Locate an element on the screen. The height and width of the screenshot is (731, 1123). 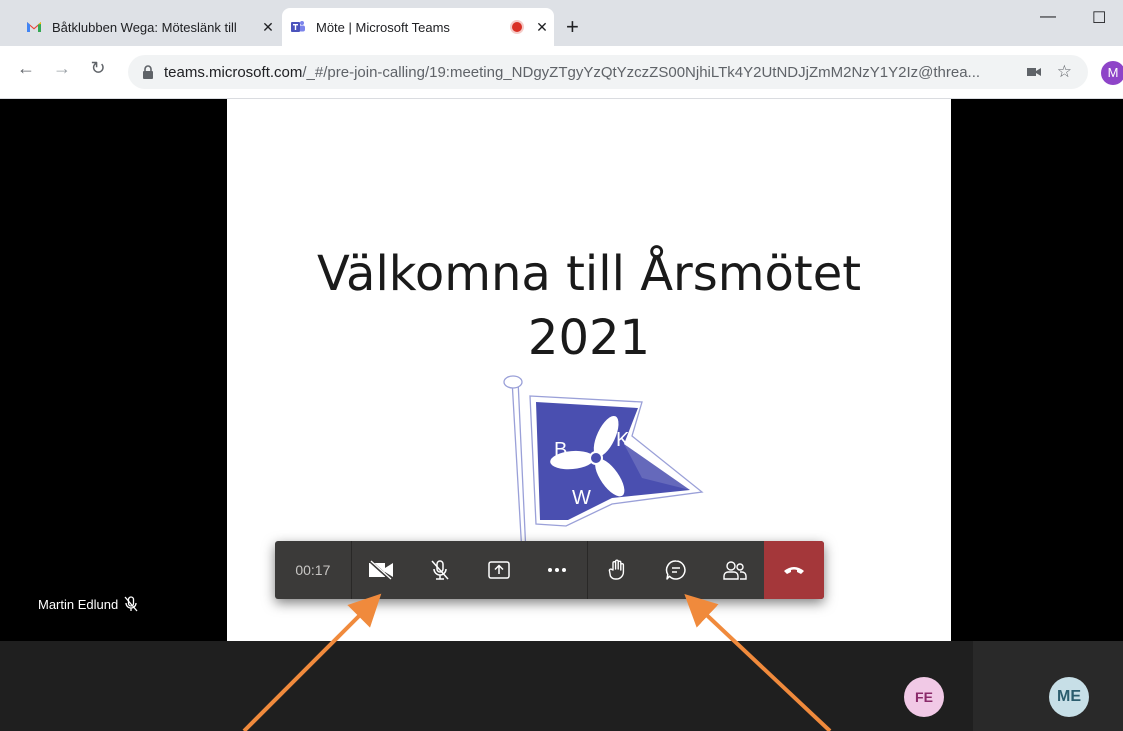
tab-gmail: Båtklubben Wega: Möteslänk till ✕ is located at coordinates (149, 27).